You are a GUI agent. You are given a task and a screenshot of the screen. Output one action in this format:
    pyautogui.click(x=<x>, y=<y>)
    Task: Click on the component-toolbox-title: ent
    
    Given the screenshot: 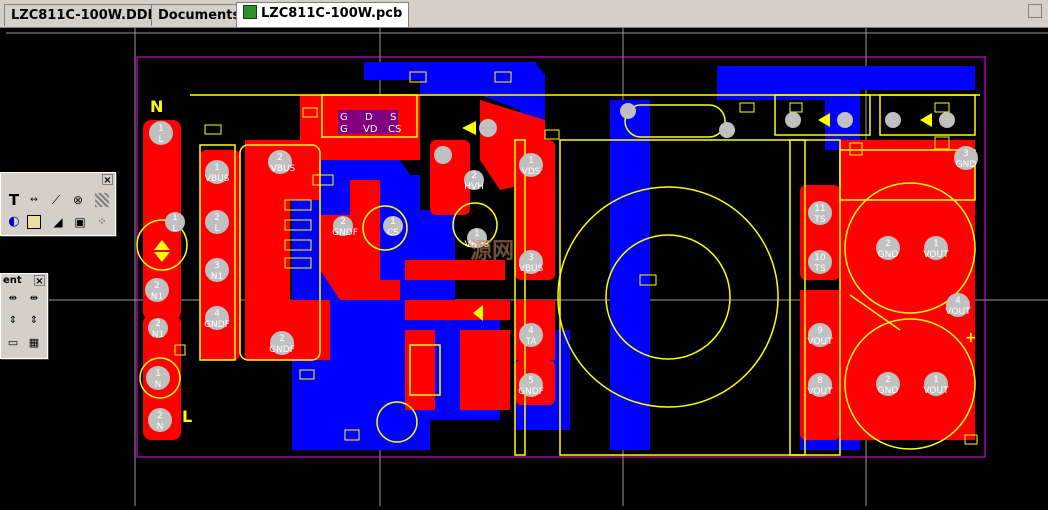 What is the action you would take?
    pyautogui.click(x=12, y=280)
    